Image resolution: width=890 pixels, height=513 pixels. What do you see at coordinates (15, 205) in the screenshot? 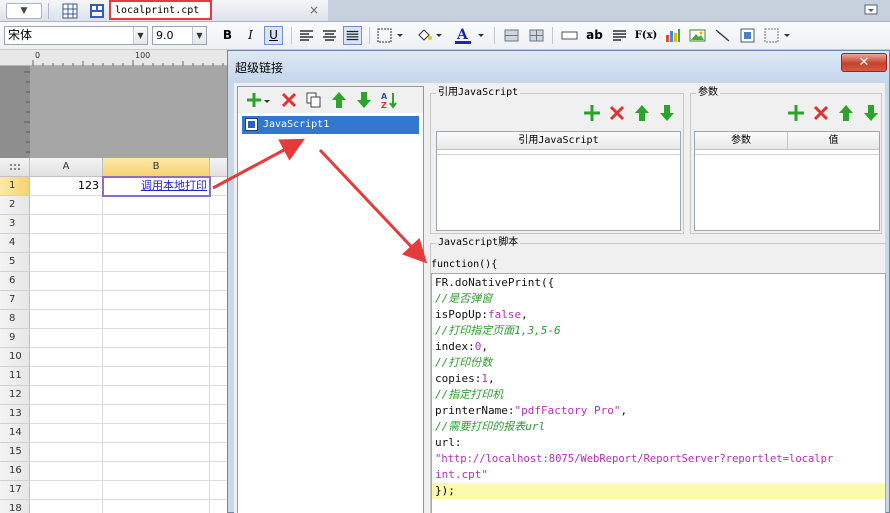
I see `row-header-2: 2` at bounding box center [15, 205].